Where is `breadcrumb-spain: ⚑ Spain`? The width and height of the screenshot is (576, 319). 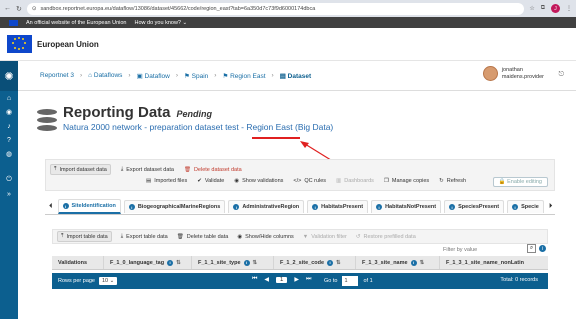
breadcrumb-spain: ⚑ Spain is located at coordinates (196, 76).